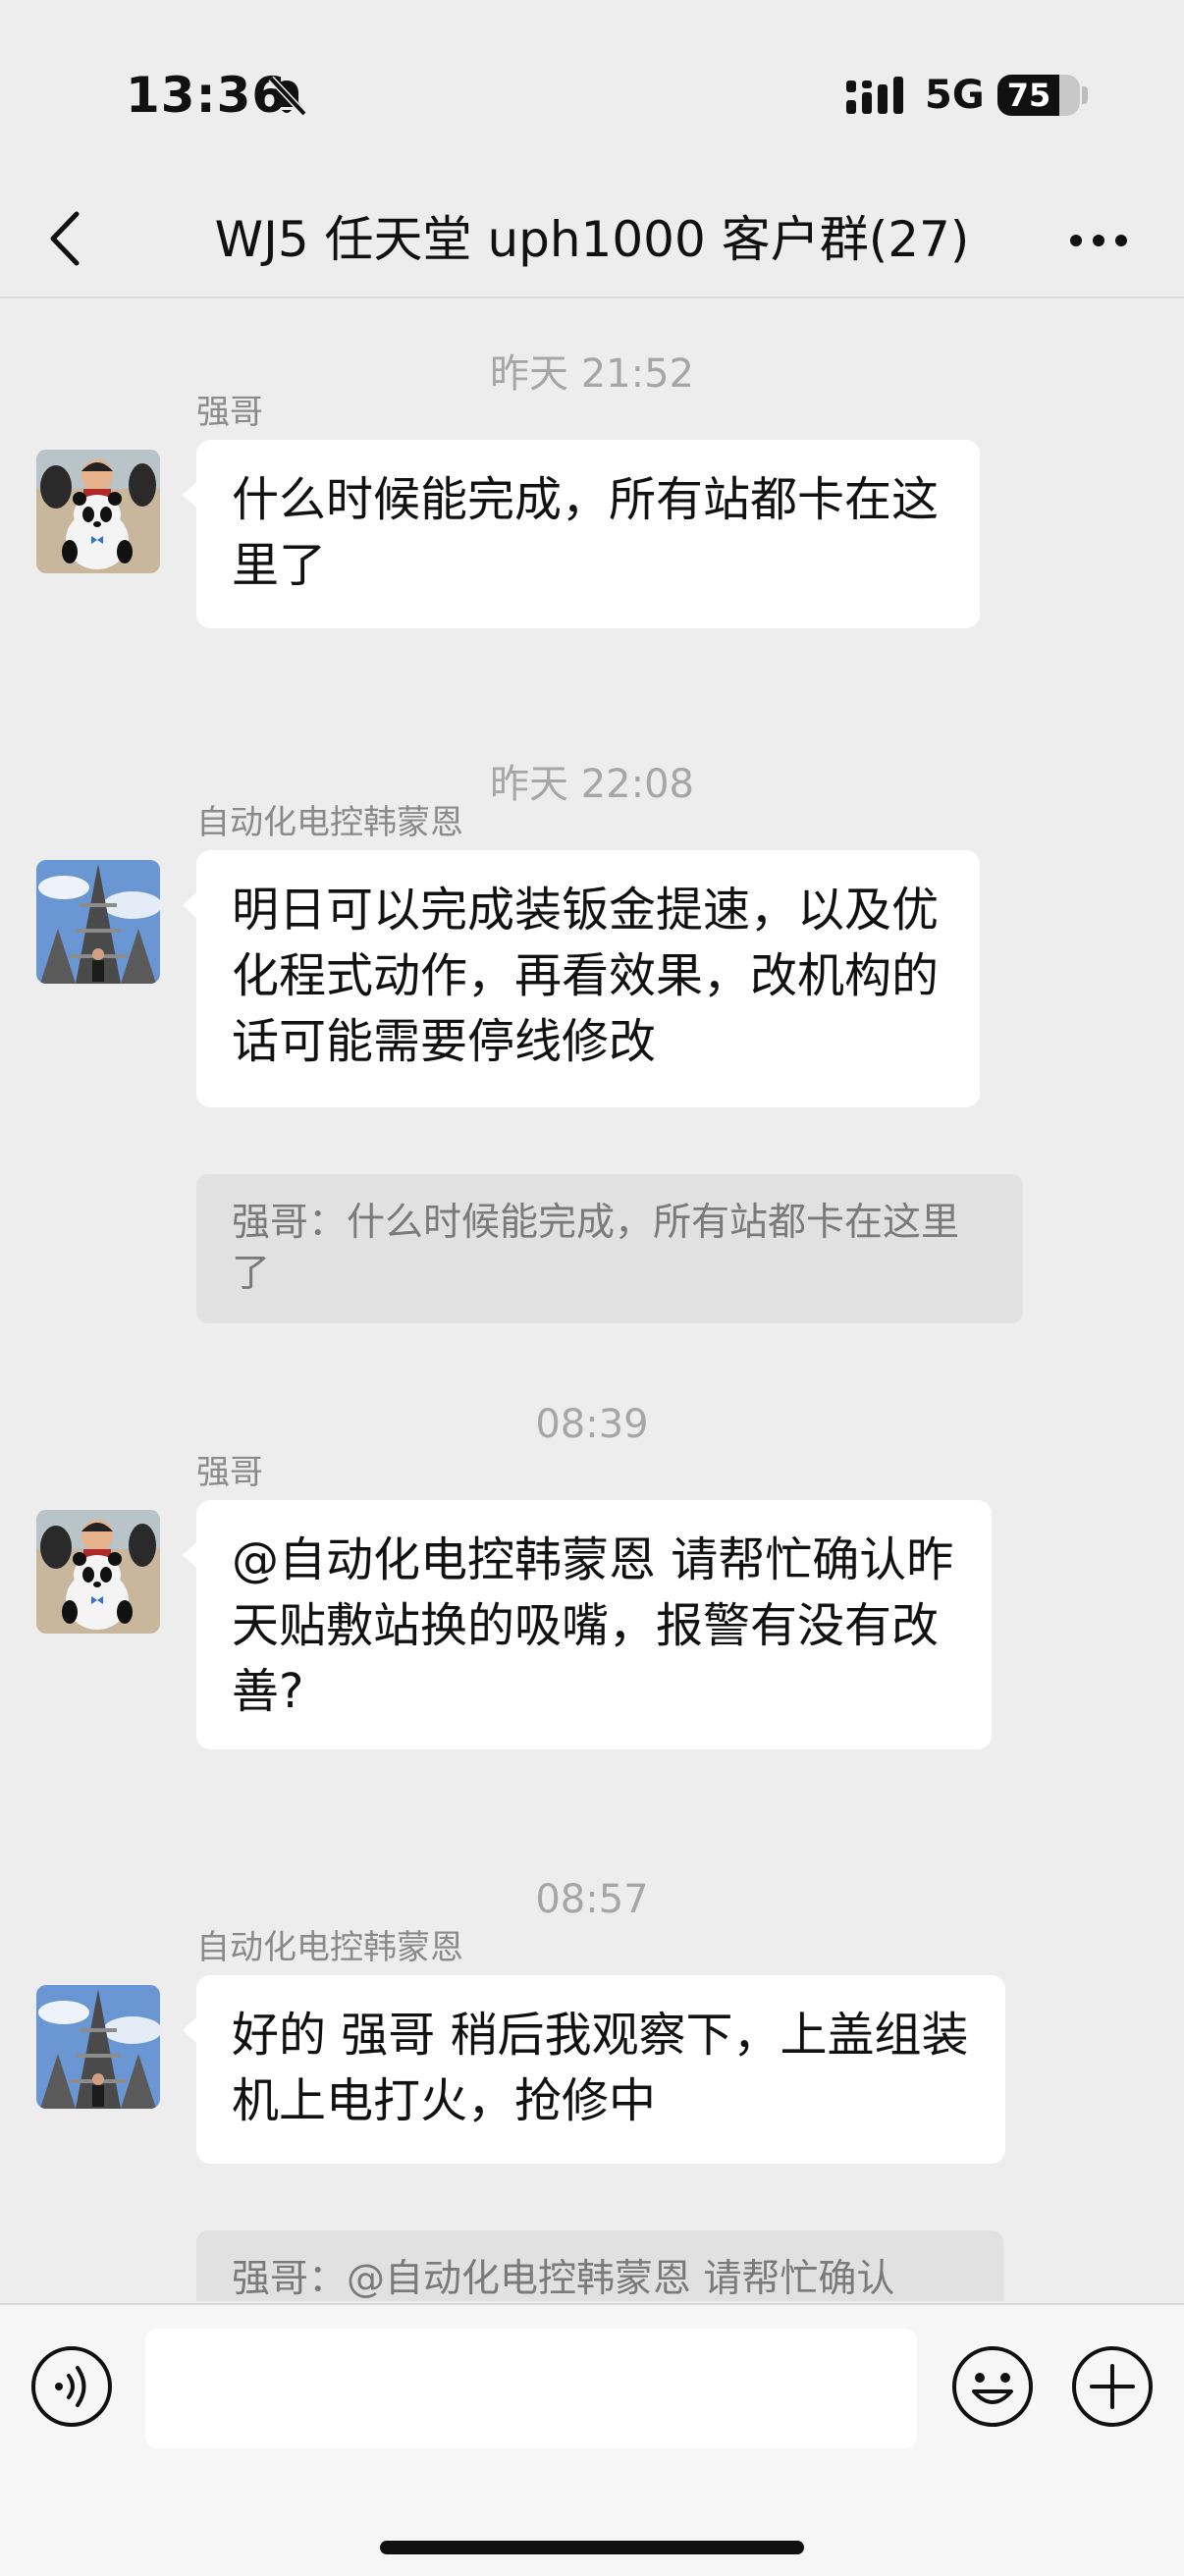 The height and width of the screenshot is (2576, 1184). What do you see at coordinates (1112, 2386) in the screenshot?
I see `plus-icon` at bounding box center [1112, 2386].